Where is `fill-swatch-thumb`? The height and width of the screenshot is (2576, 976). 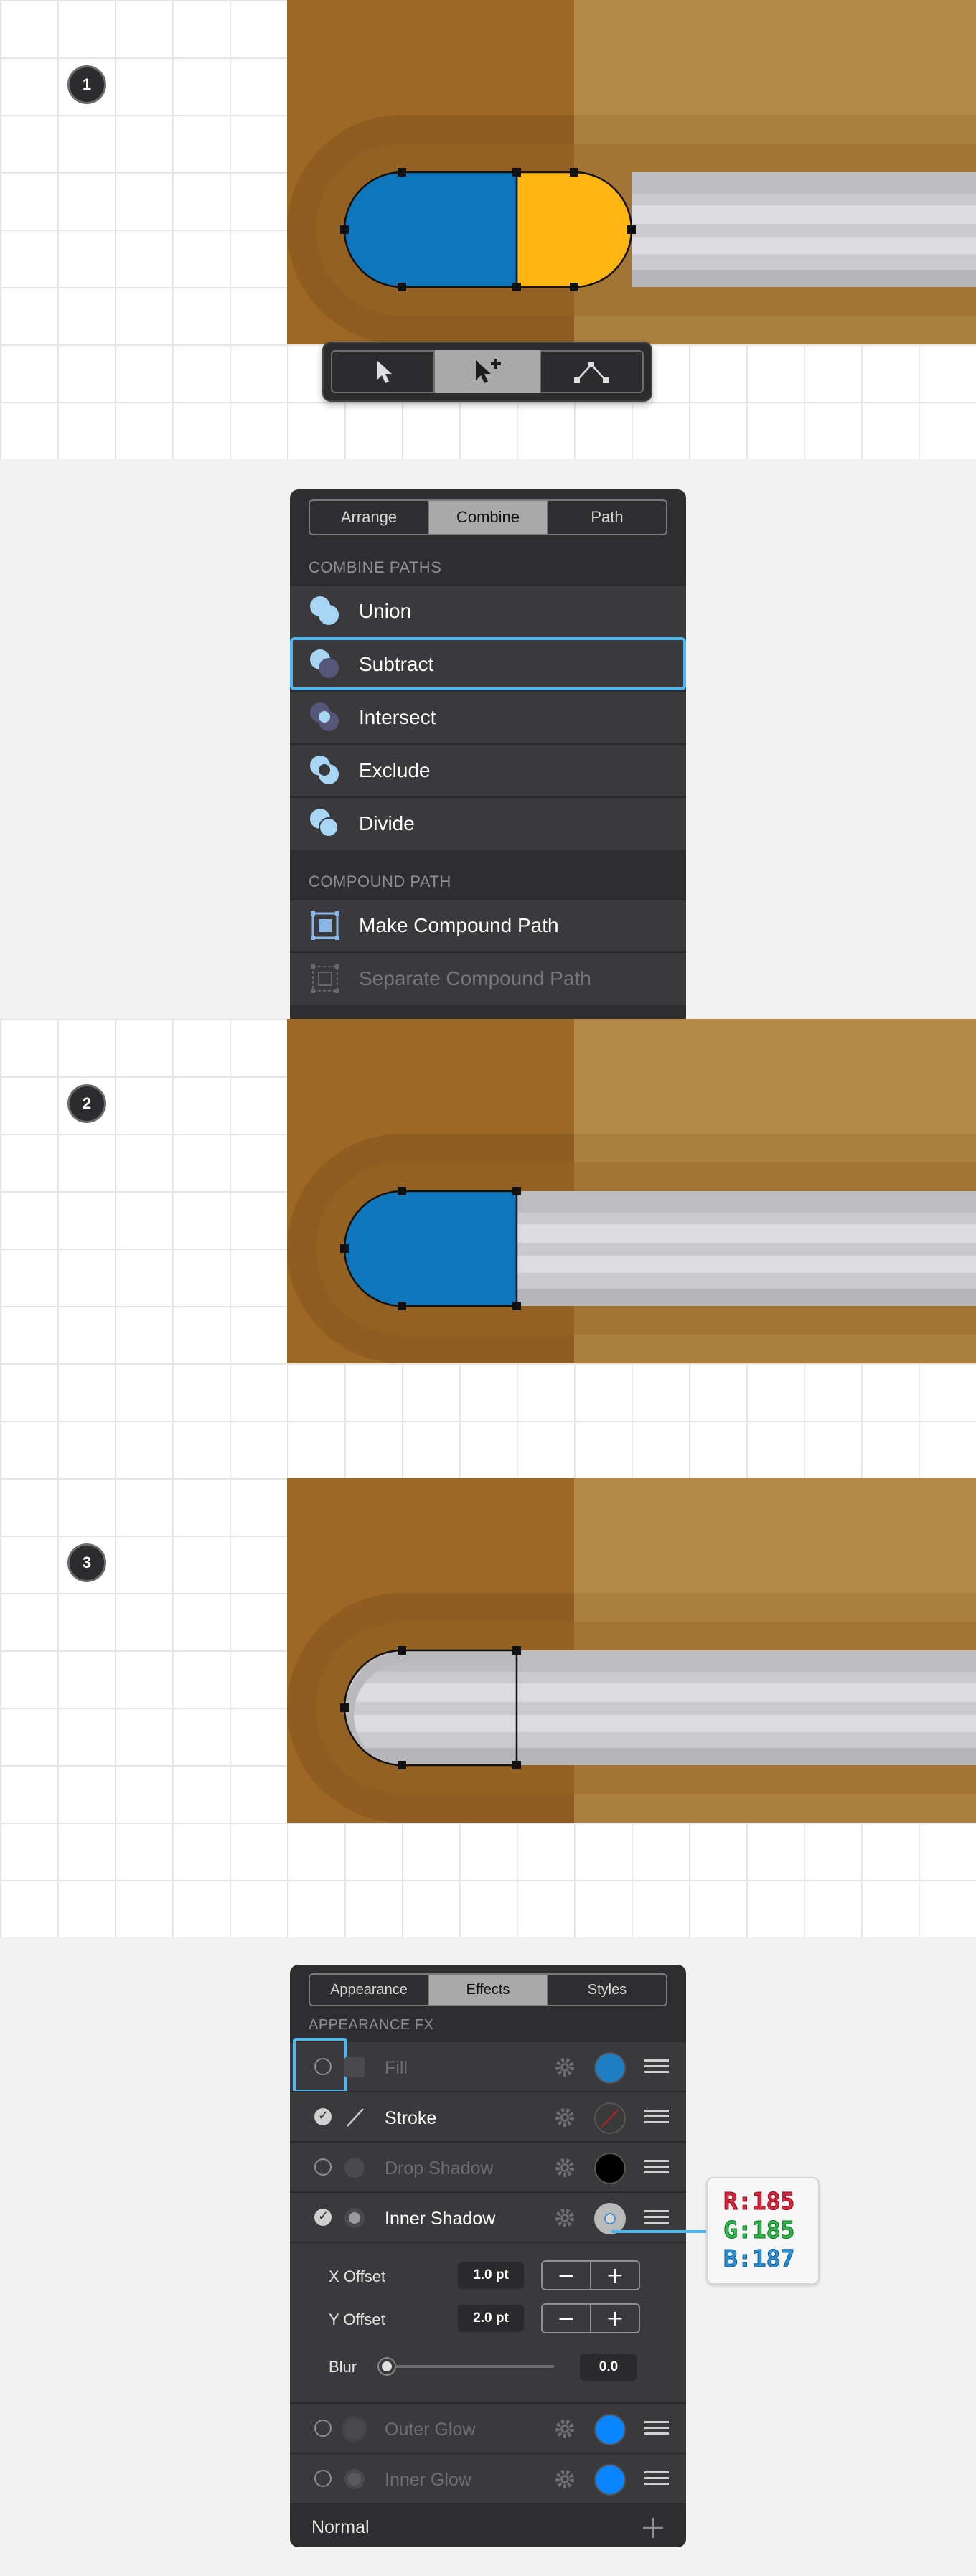
fill-swatch-thumb is located at coordinates (354, 2067).